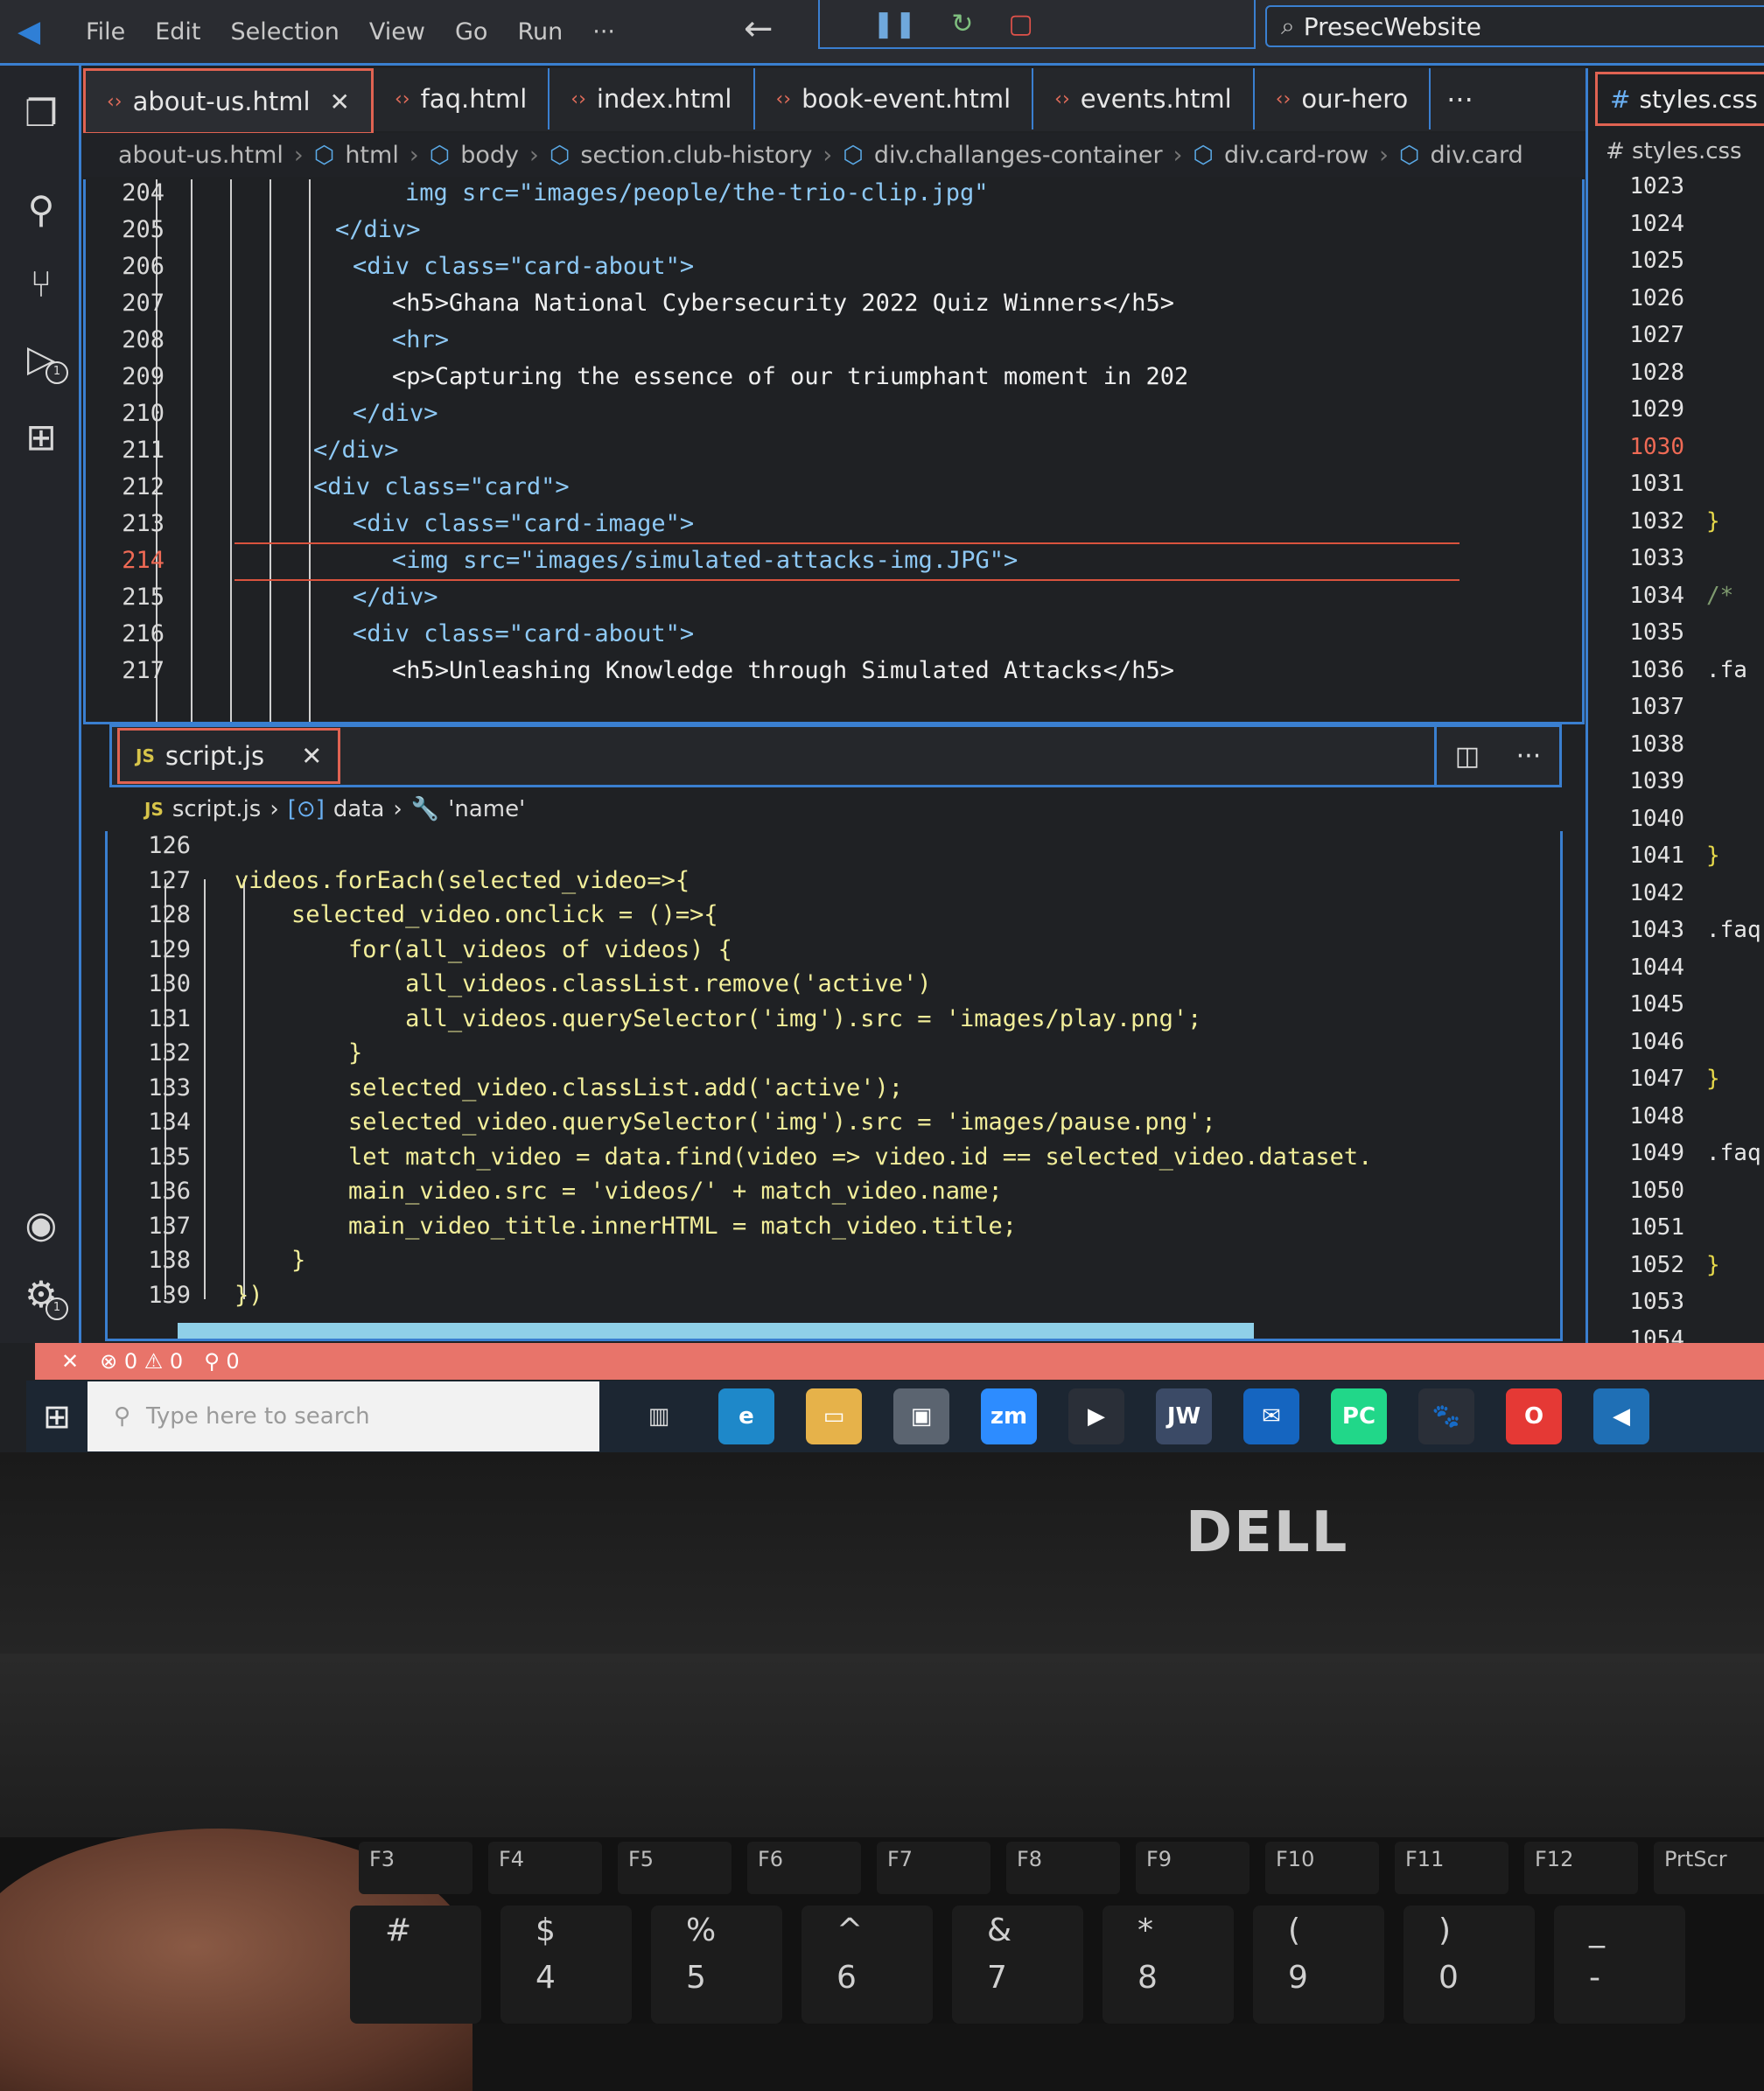 This screenshot has height=2091, width=1764. What do you see at coordinates (141, 1361) in the screenshot?
I see `errors-indicator: ⊗ 0 ⚠ 0` at bounding box center [141, 1361].